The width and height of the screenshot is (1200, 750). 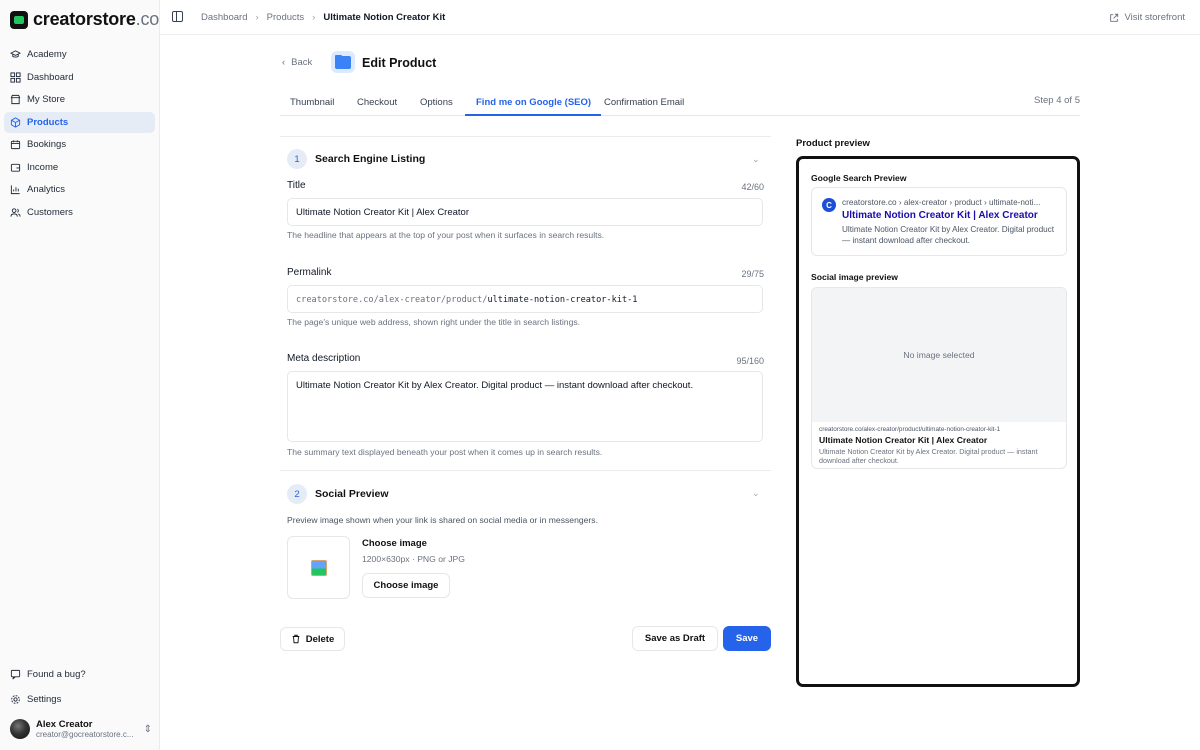 I want to click on graduation-cap-icon, so click(x=15, y=54).